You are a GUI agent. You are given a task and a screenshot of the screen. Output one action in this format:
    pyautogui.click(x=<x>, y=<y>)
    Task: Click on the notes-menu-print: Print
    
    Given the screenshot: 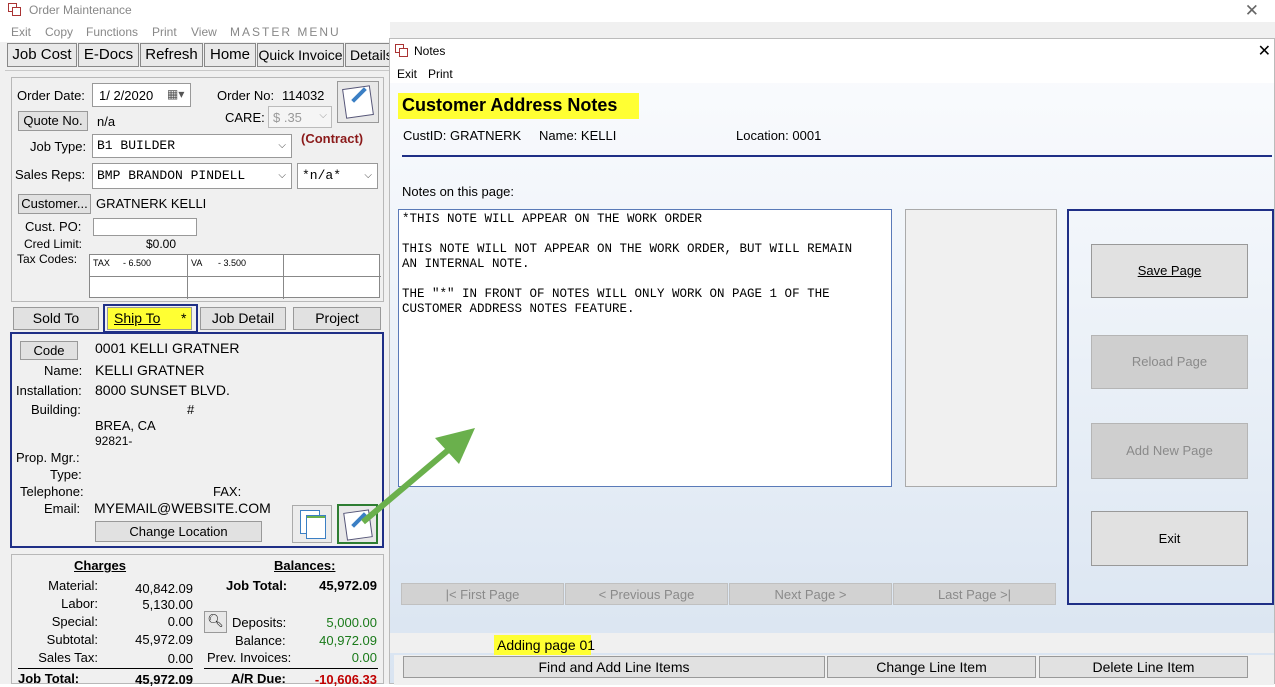 What is the action you would take?
    pyautogui.click(x=440, y=74)
    